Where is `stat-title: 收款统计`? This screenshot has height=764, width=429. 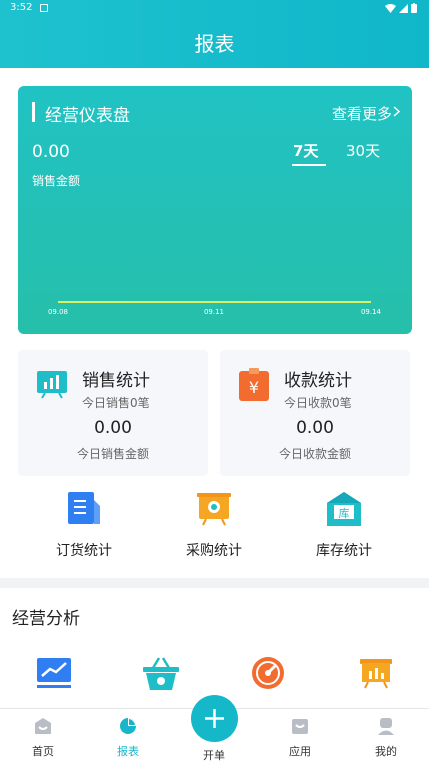 stat-title: 收款统计 is located at coordinates (318, 381).